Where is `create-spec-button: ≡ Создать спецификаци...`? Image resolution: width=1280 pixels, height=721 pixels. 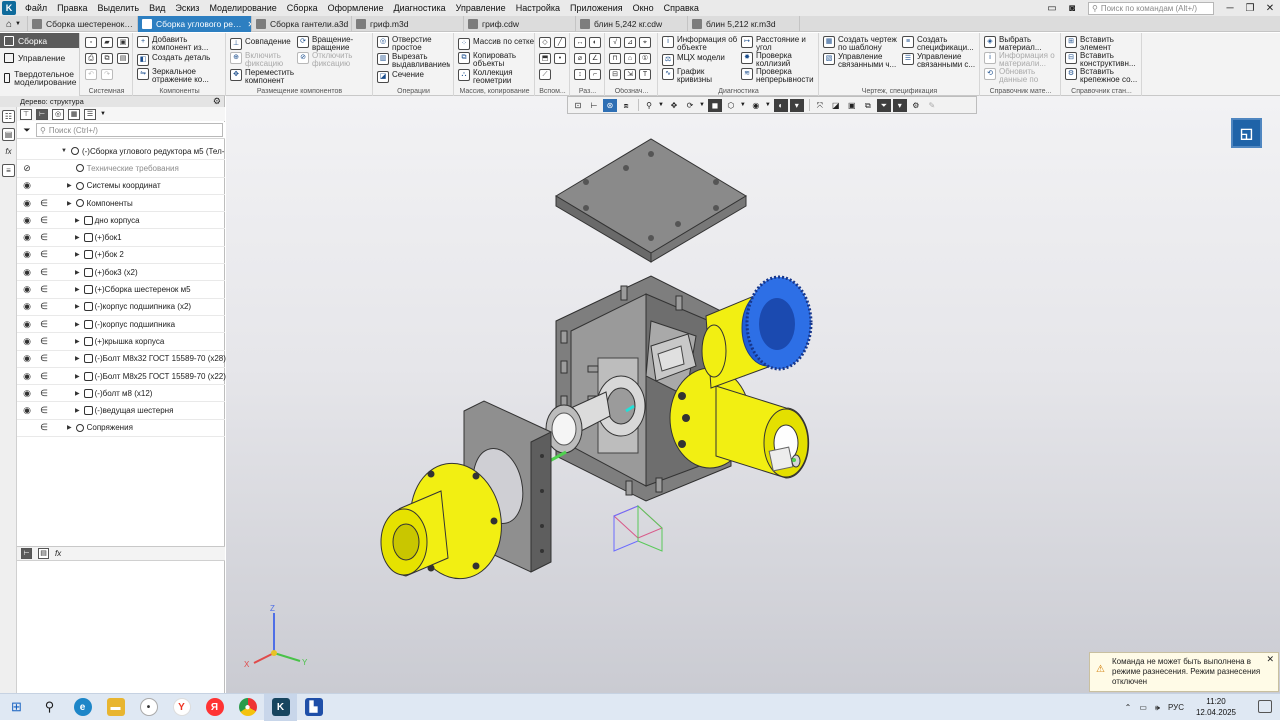
create-spec-button: ≡ Создать спецификаци... is located at coordinates (941, 44).